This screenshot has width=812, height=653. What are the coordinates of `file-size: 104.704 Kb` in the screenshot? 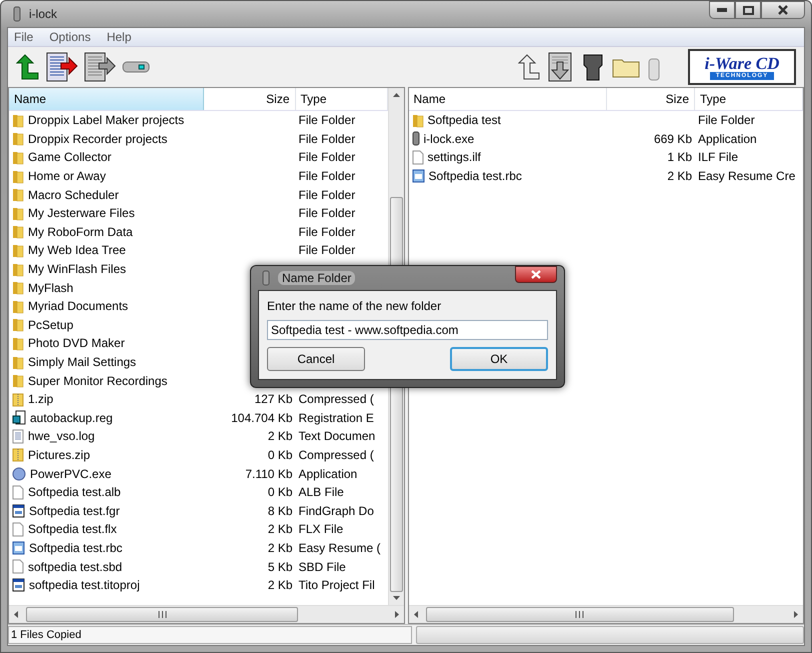 It's located at (261, 417).